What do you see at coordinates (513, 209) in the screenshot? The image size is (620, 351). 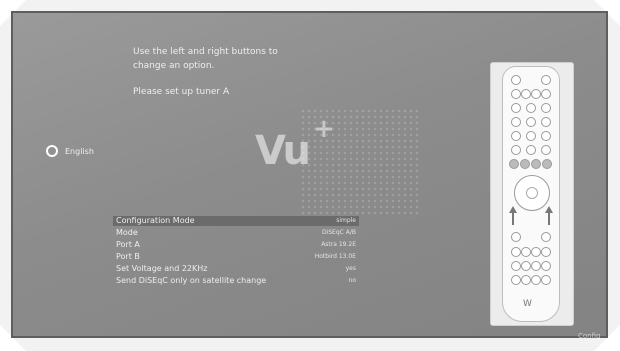 I see `left-arrow-indicator-icon` at bounding box center [513, 209].